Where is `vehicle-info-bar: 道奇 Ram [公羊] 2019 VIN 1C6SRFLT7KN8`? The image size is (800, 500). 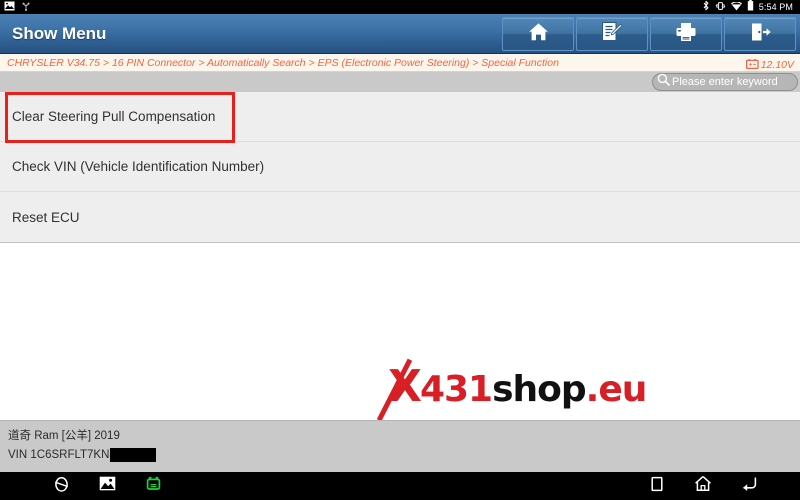
vehicle-info-bar: 道奇 Ram [公羊] 2019 VIN 1C6SRFLT7KN8 is located at coordinates (400, 446).